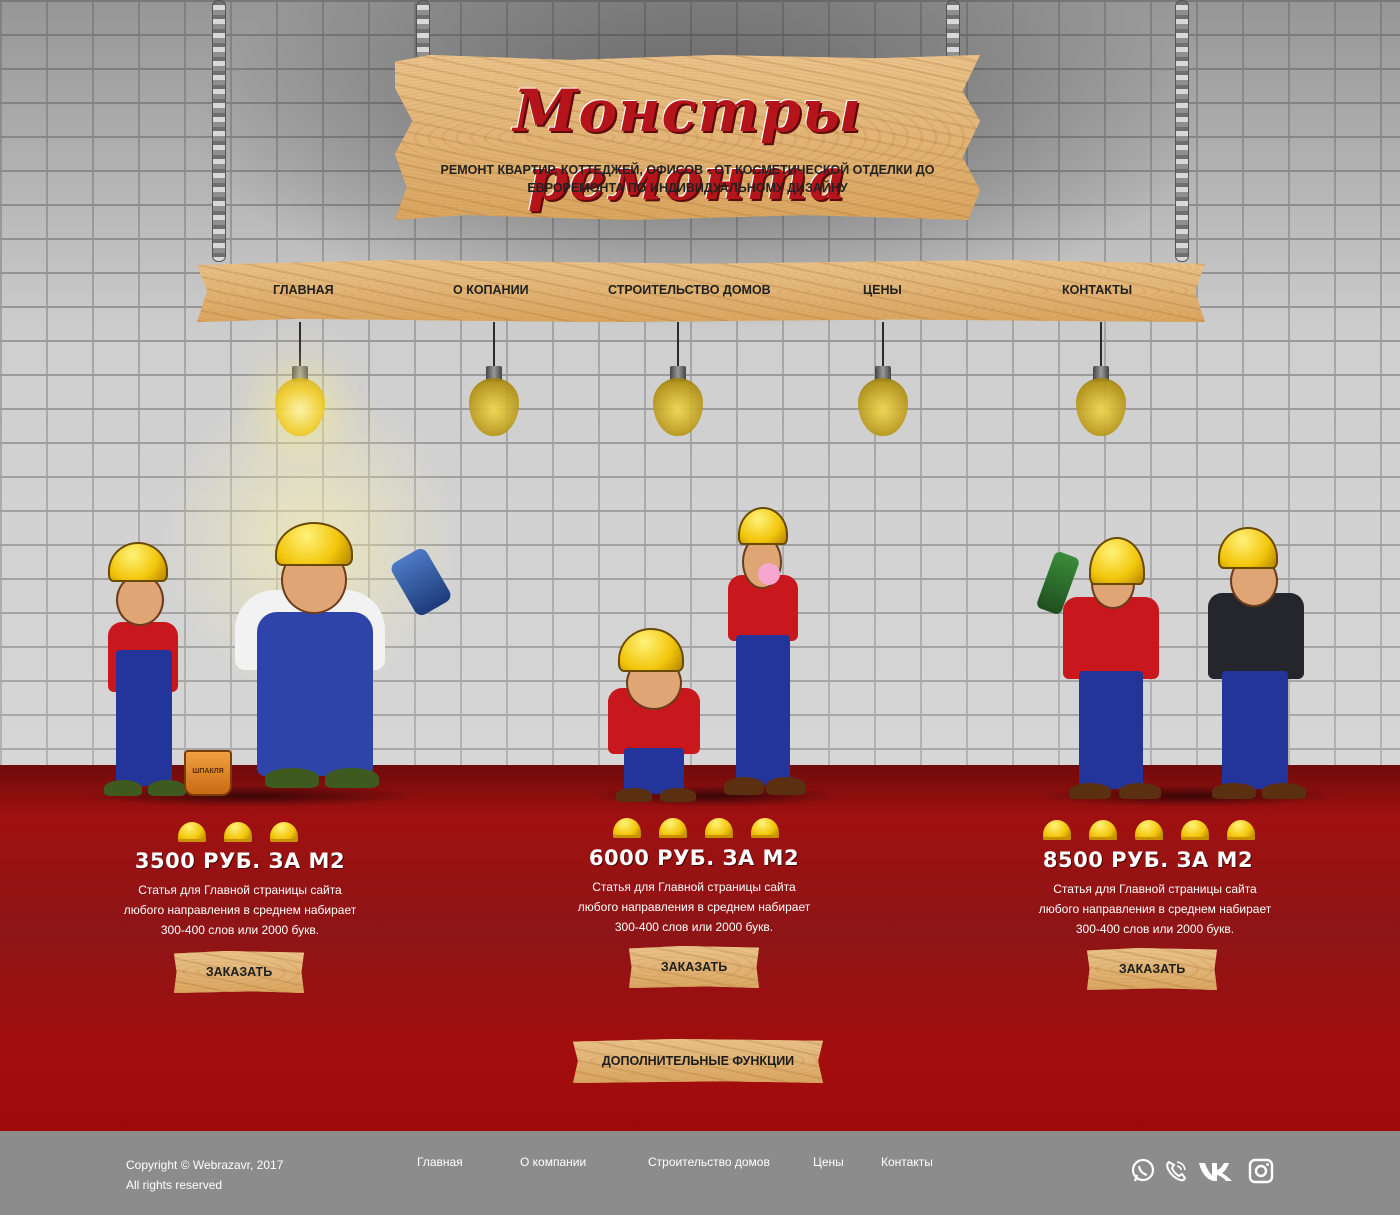  I want to click on footer-link-contacts: Контакты, so click(907, 1162).